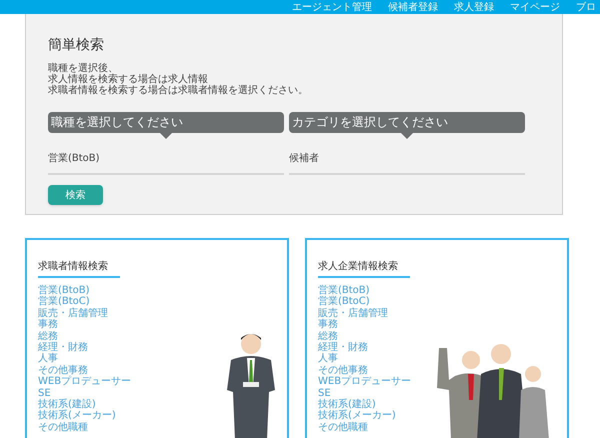 This screenshot has height=438, width=600. I want to click on description-text: 職種を選択後、, so click(83, 68).